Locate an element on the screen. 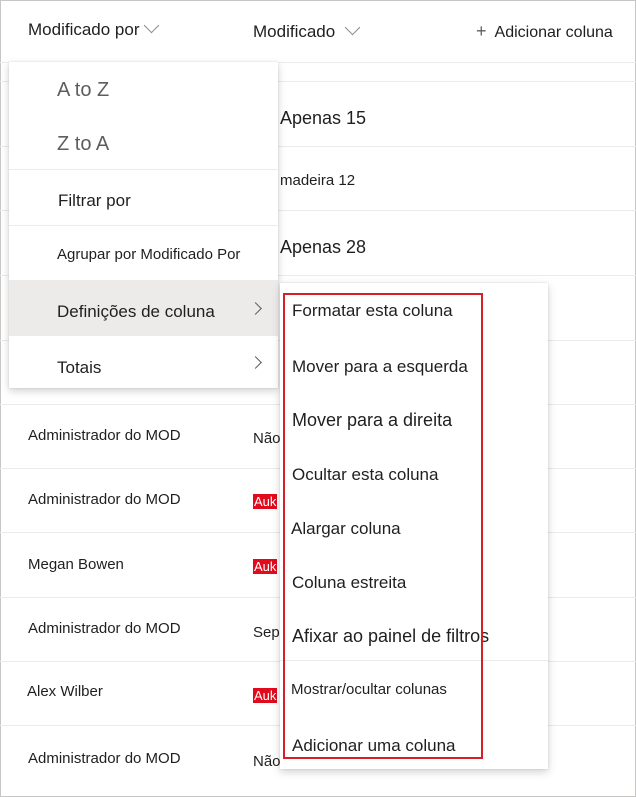  column-header-modified: Modificado is located at coordinates (307, 30).